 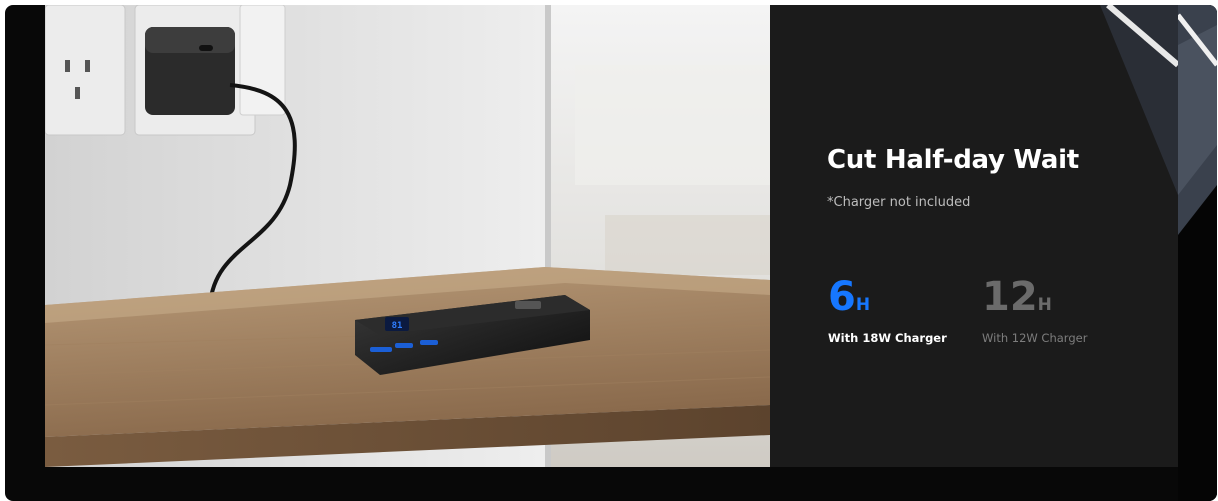 What do you see at coordinates (1010, 297) in the screenshot?
I see `stat-number: 12` at bounding box center [1010, 297].